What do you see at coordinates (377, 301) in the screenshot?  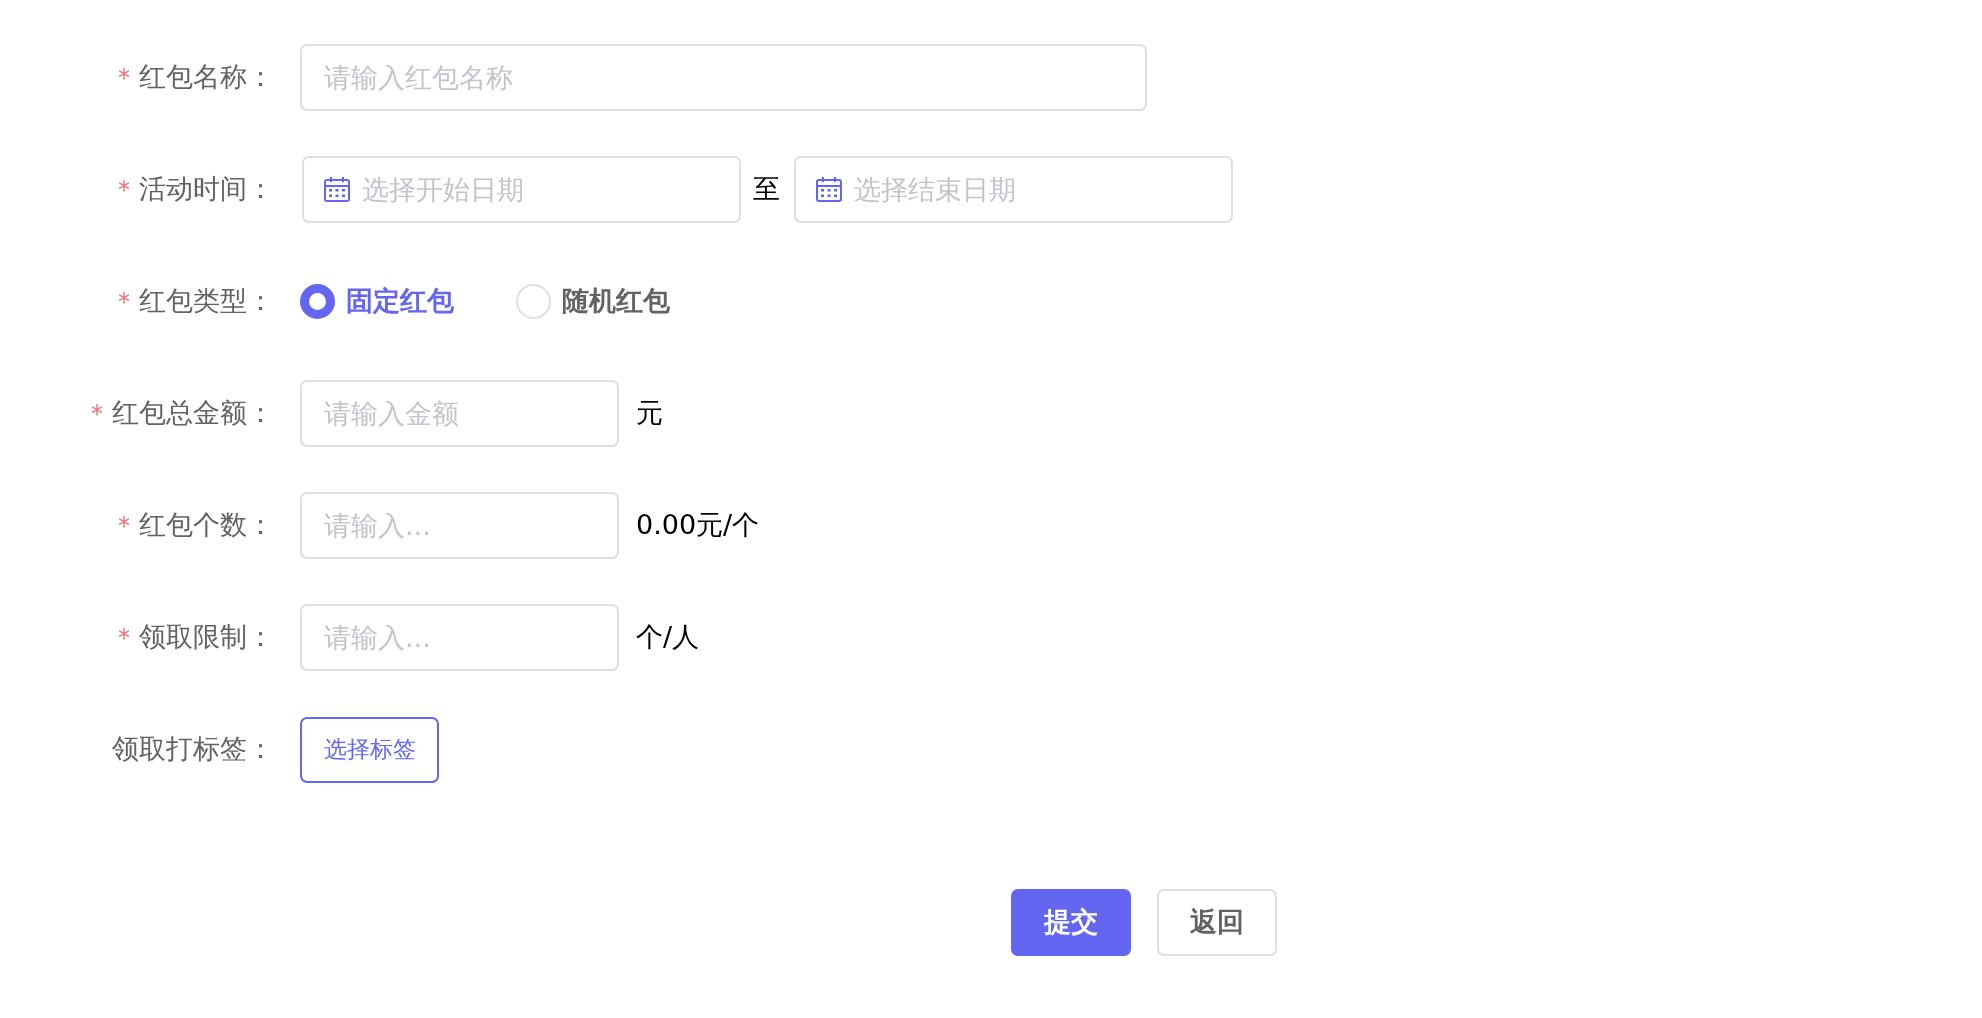 I see `radio-option: 固定红包` at bounding box center [377, 301].